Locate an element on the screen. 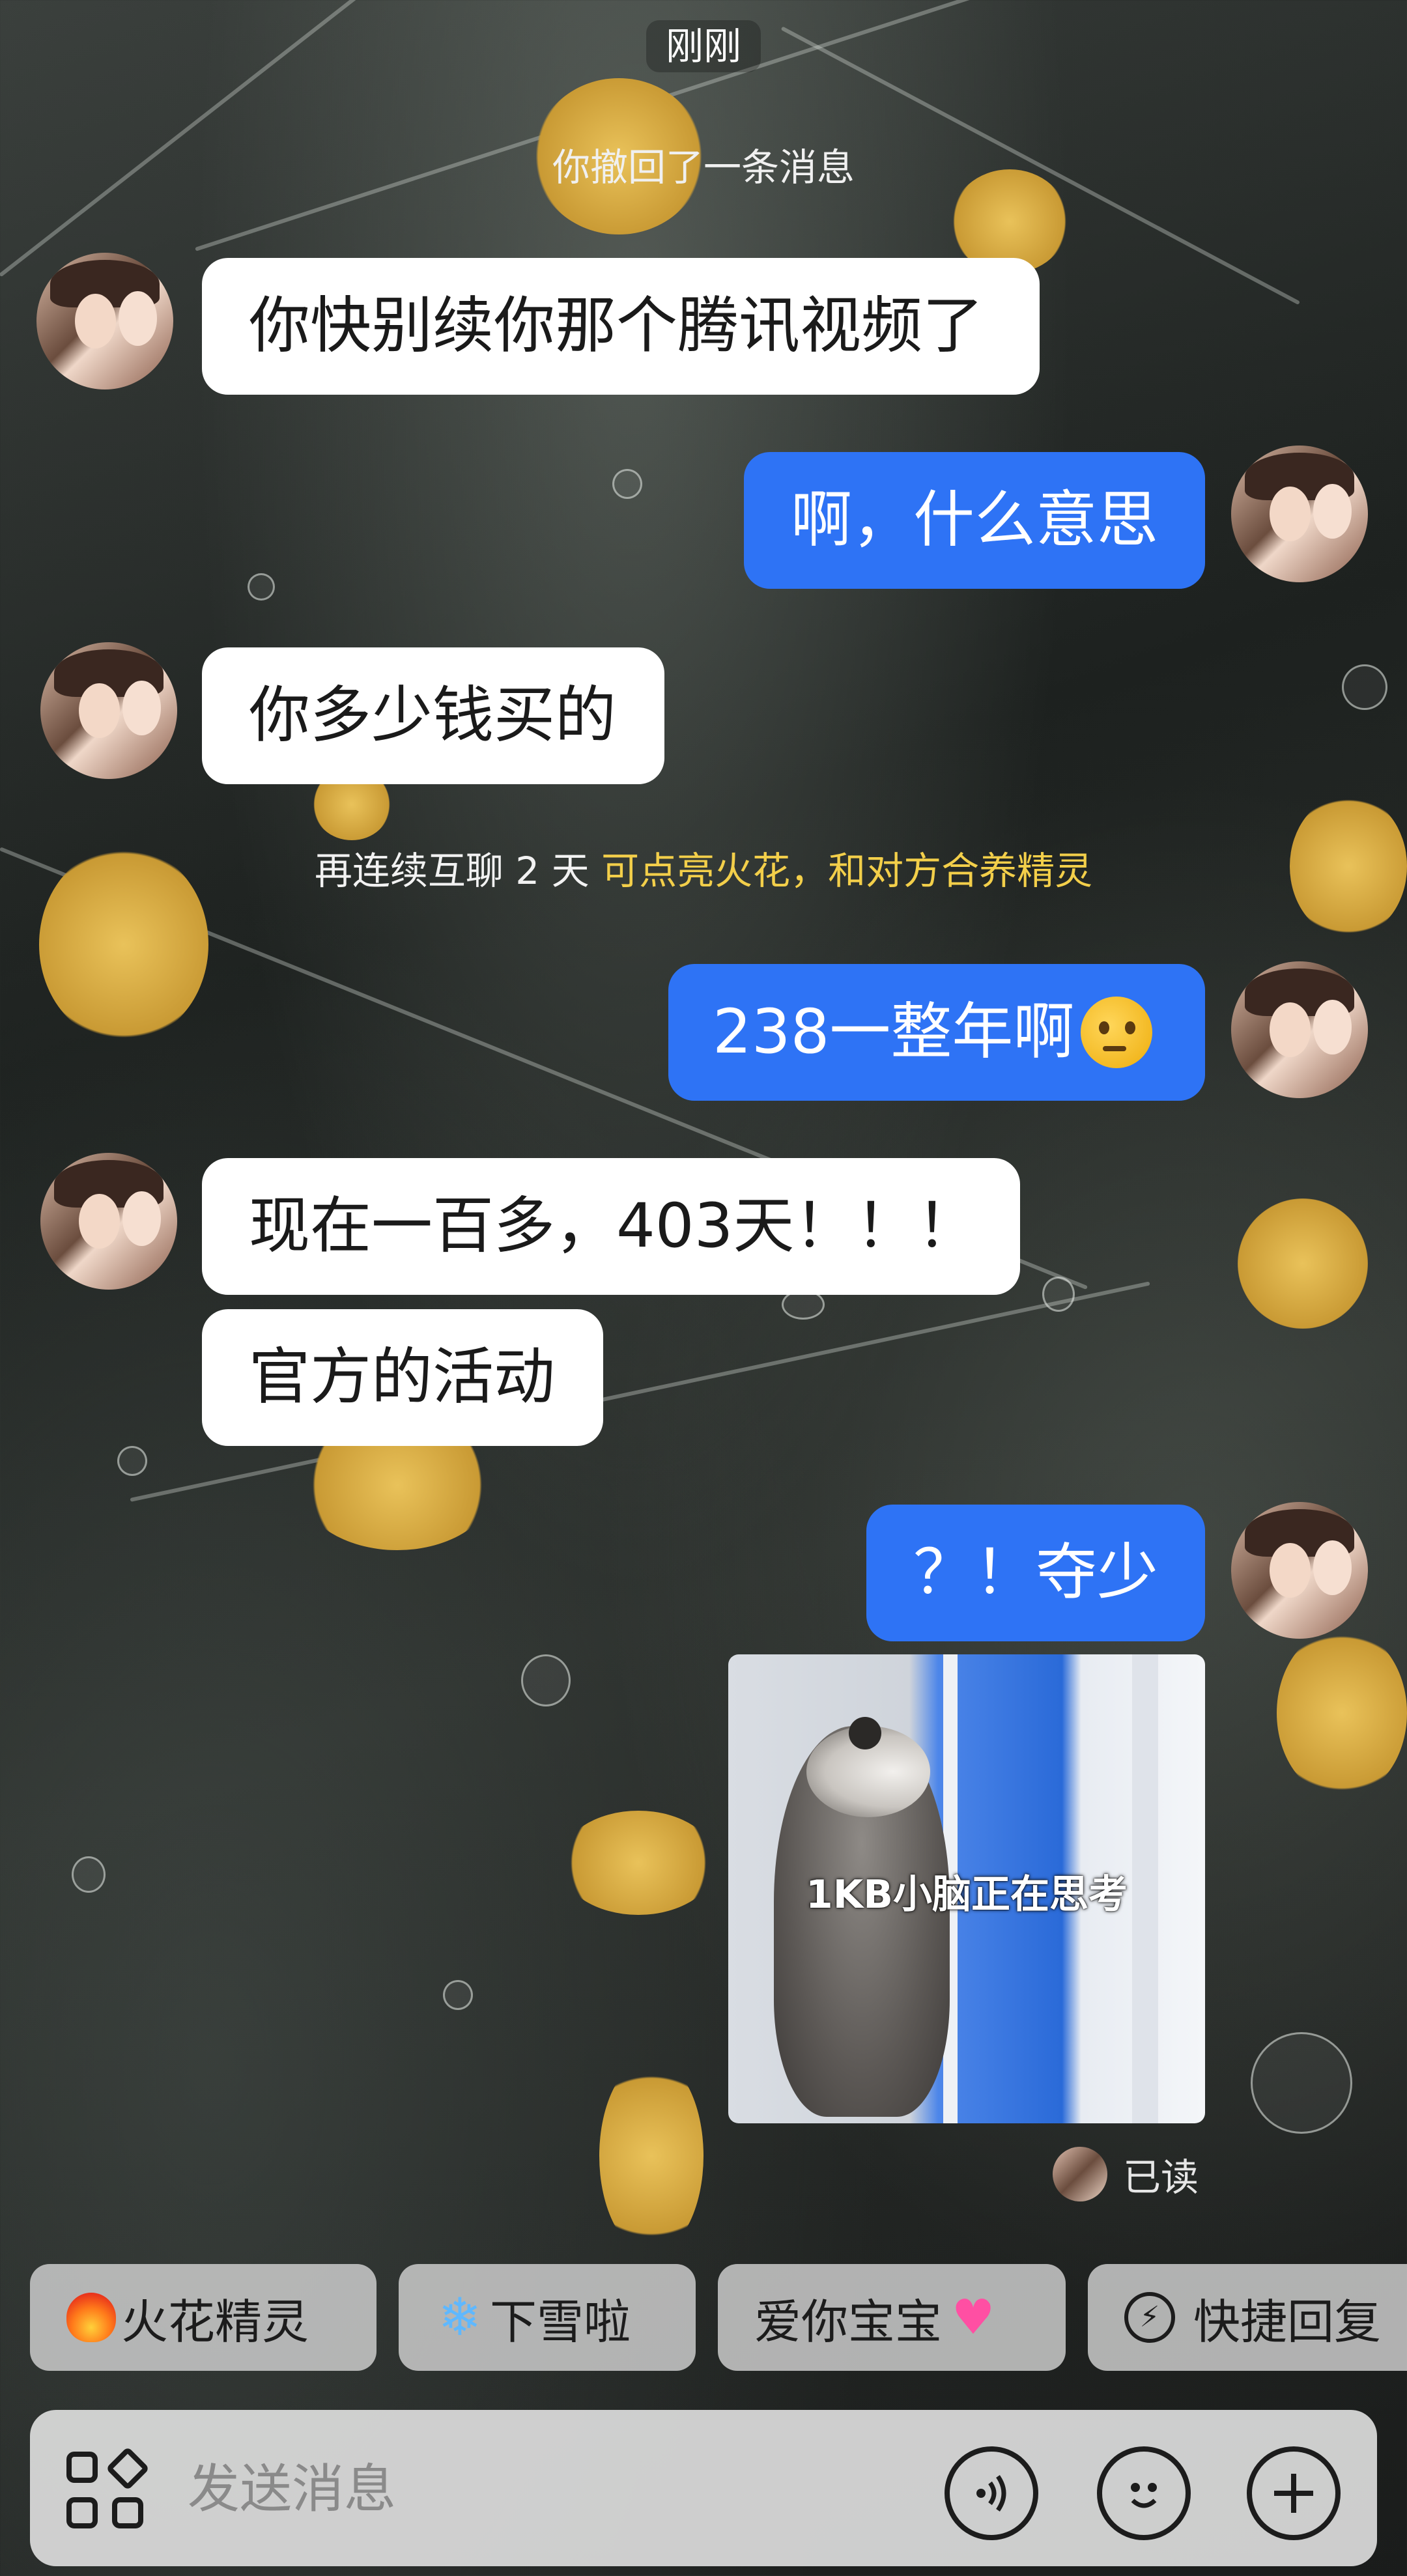  message-input is located at coordinates (566, 2488).